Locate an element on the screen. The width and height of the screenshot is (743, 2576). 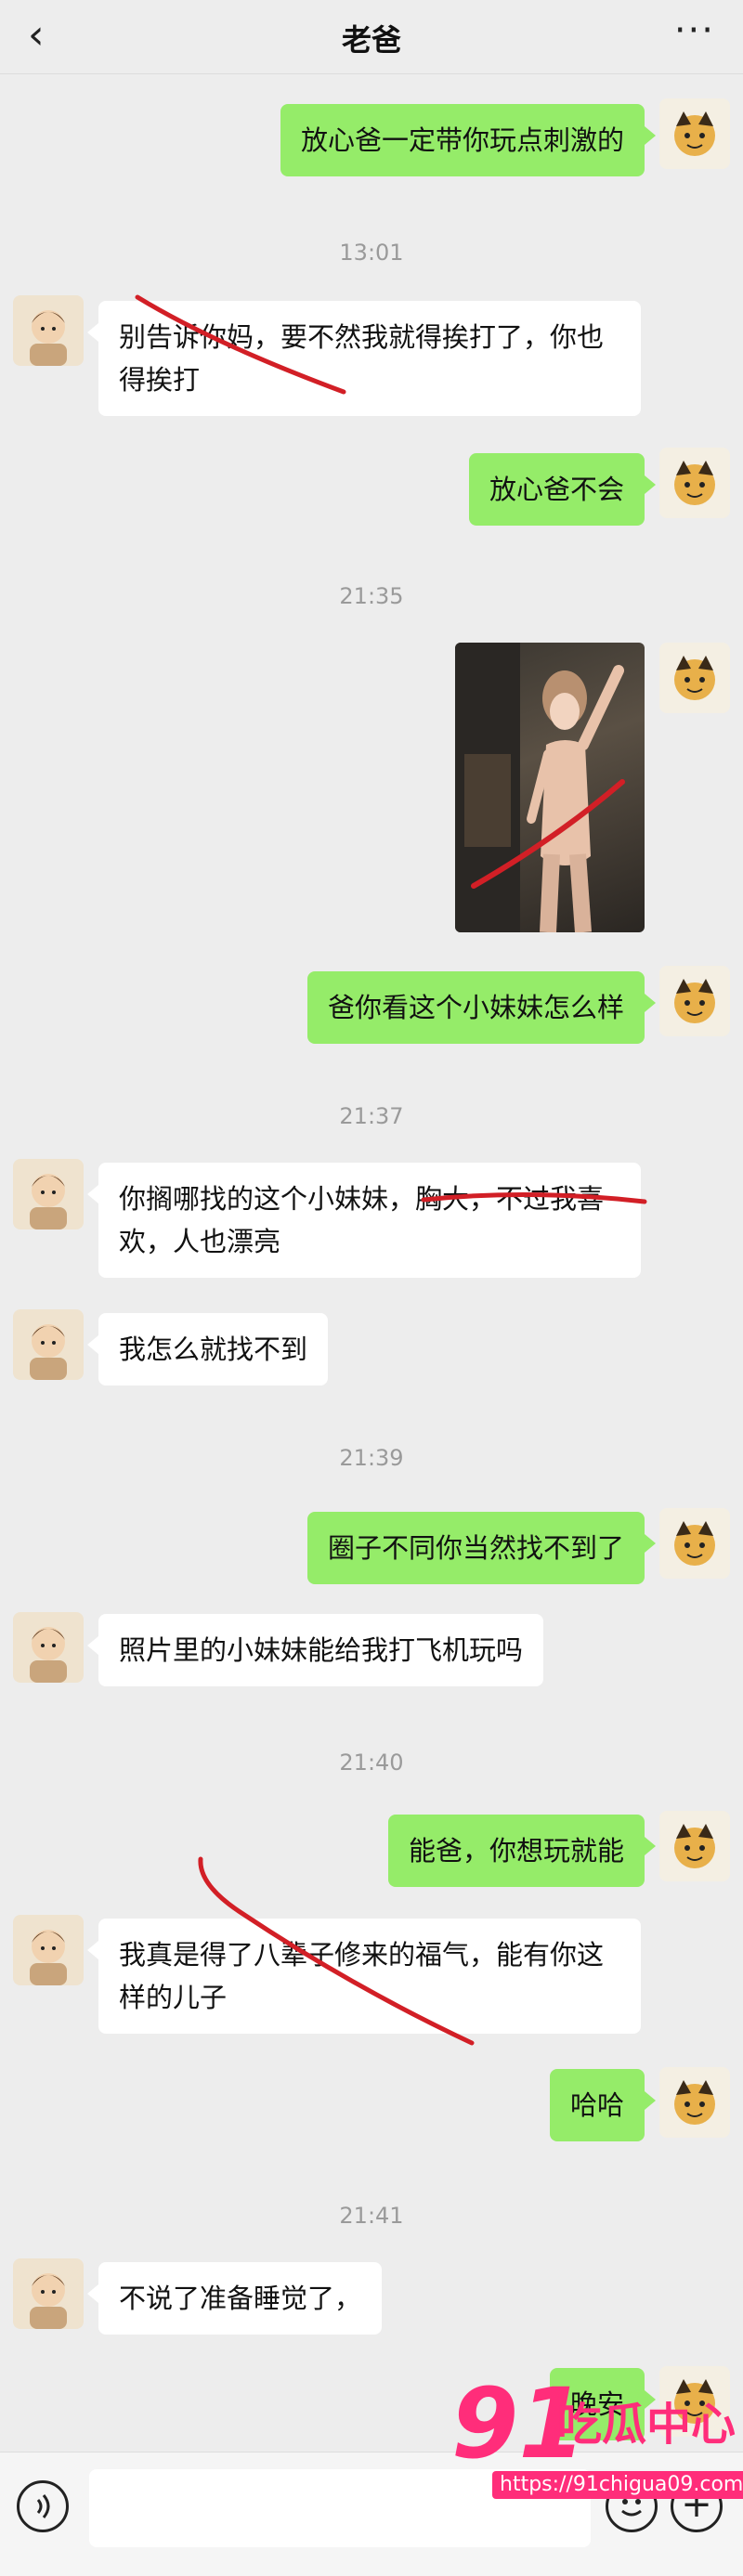
watermark: 91 吃瓜中心 https://91chigua09.com is located at coordinates (590, 2443).